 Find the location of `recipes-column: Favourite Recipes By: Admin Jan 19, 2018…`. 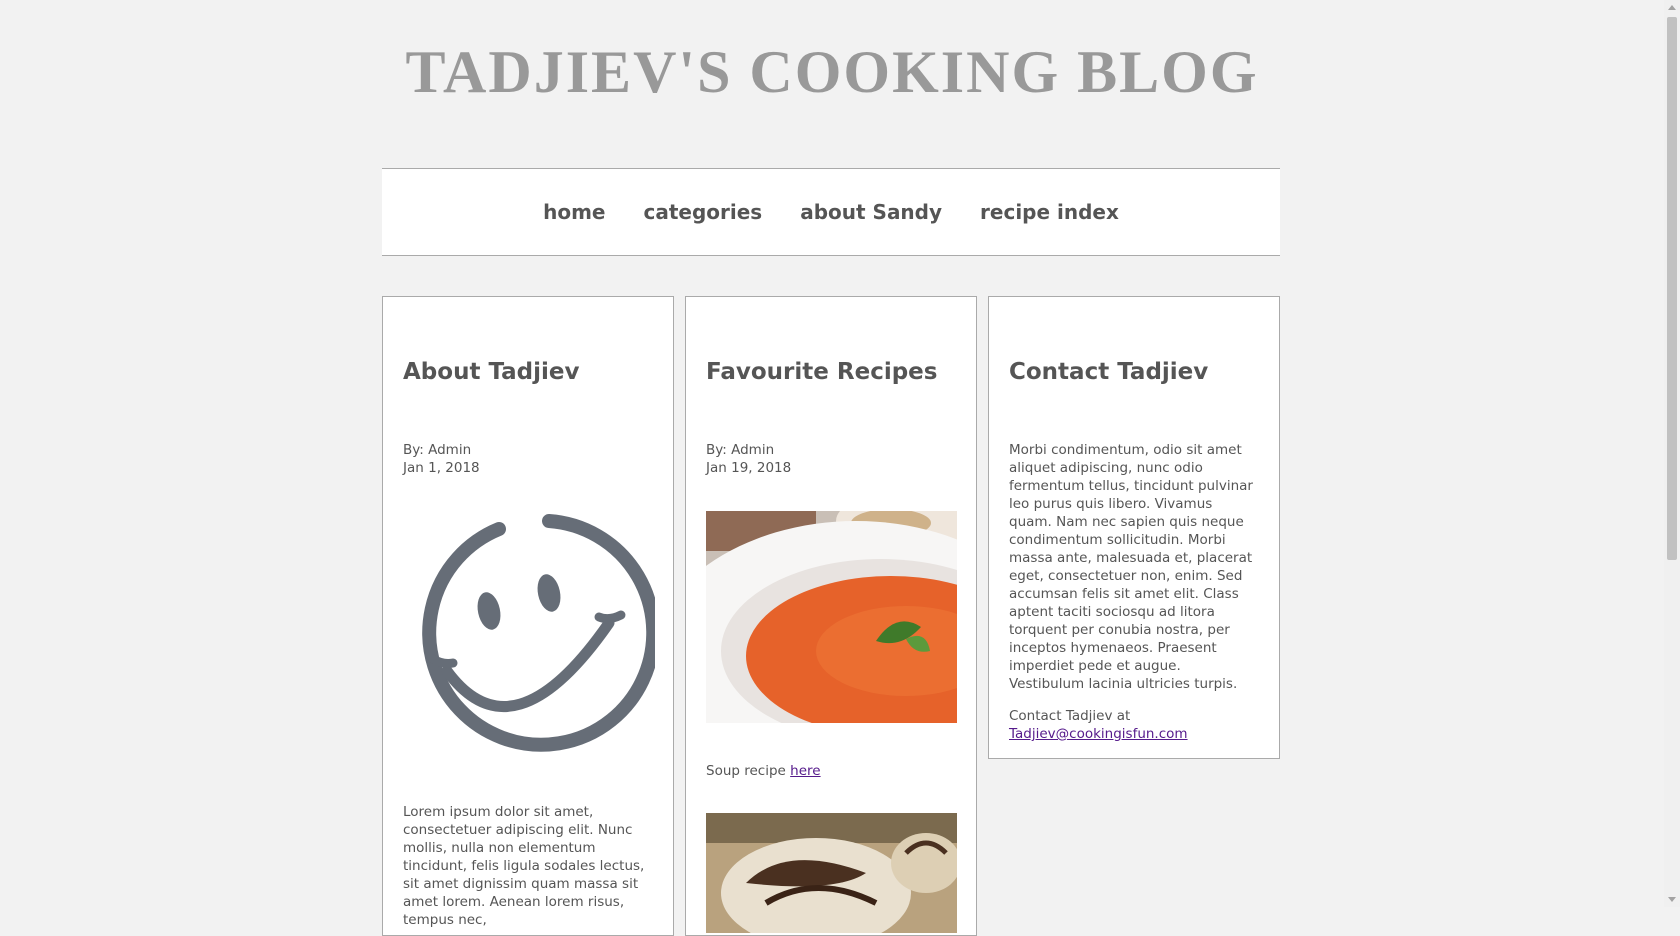

recipes-column: Favourite Recipes By: Admin Jan 19, 2018… is located at coordinates (831, 616).